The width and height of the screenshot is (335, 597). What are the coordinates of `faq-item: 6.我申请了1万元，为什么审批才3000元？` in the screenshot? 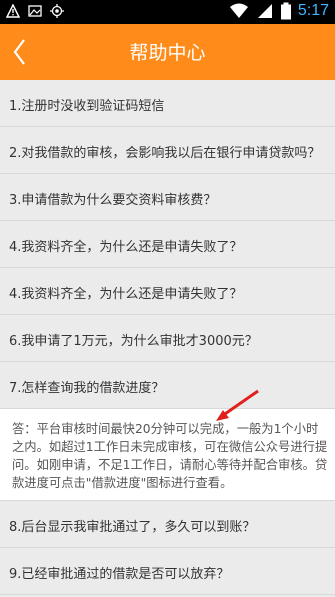 It's located at (167, 338).